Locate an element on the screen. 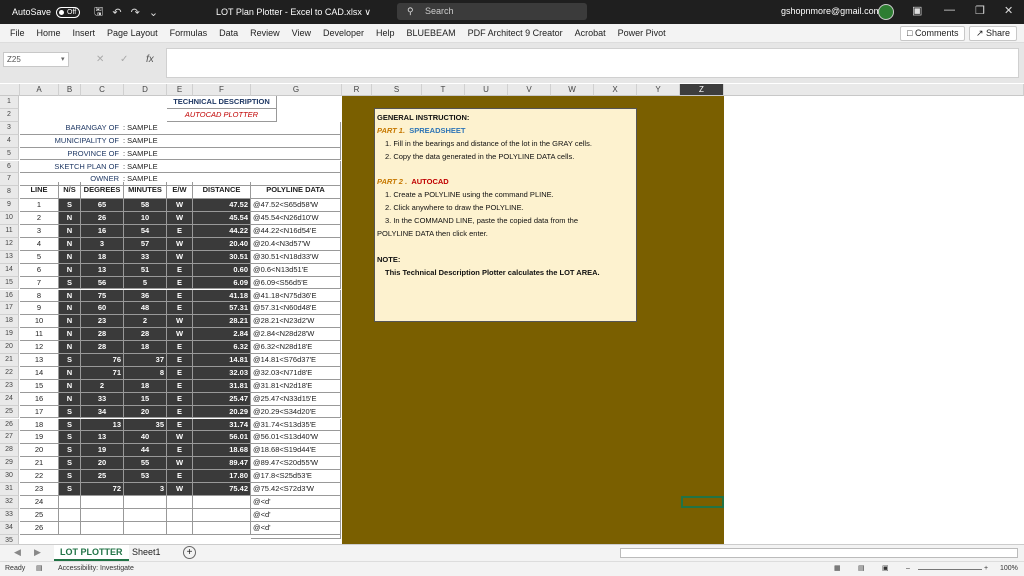  row-header: 17 is located at coordinates (9, 309).